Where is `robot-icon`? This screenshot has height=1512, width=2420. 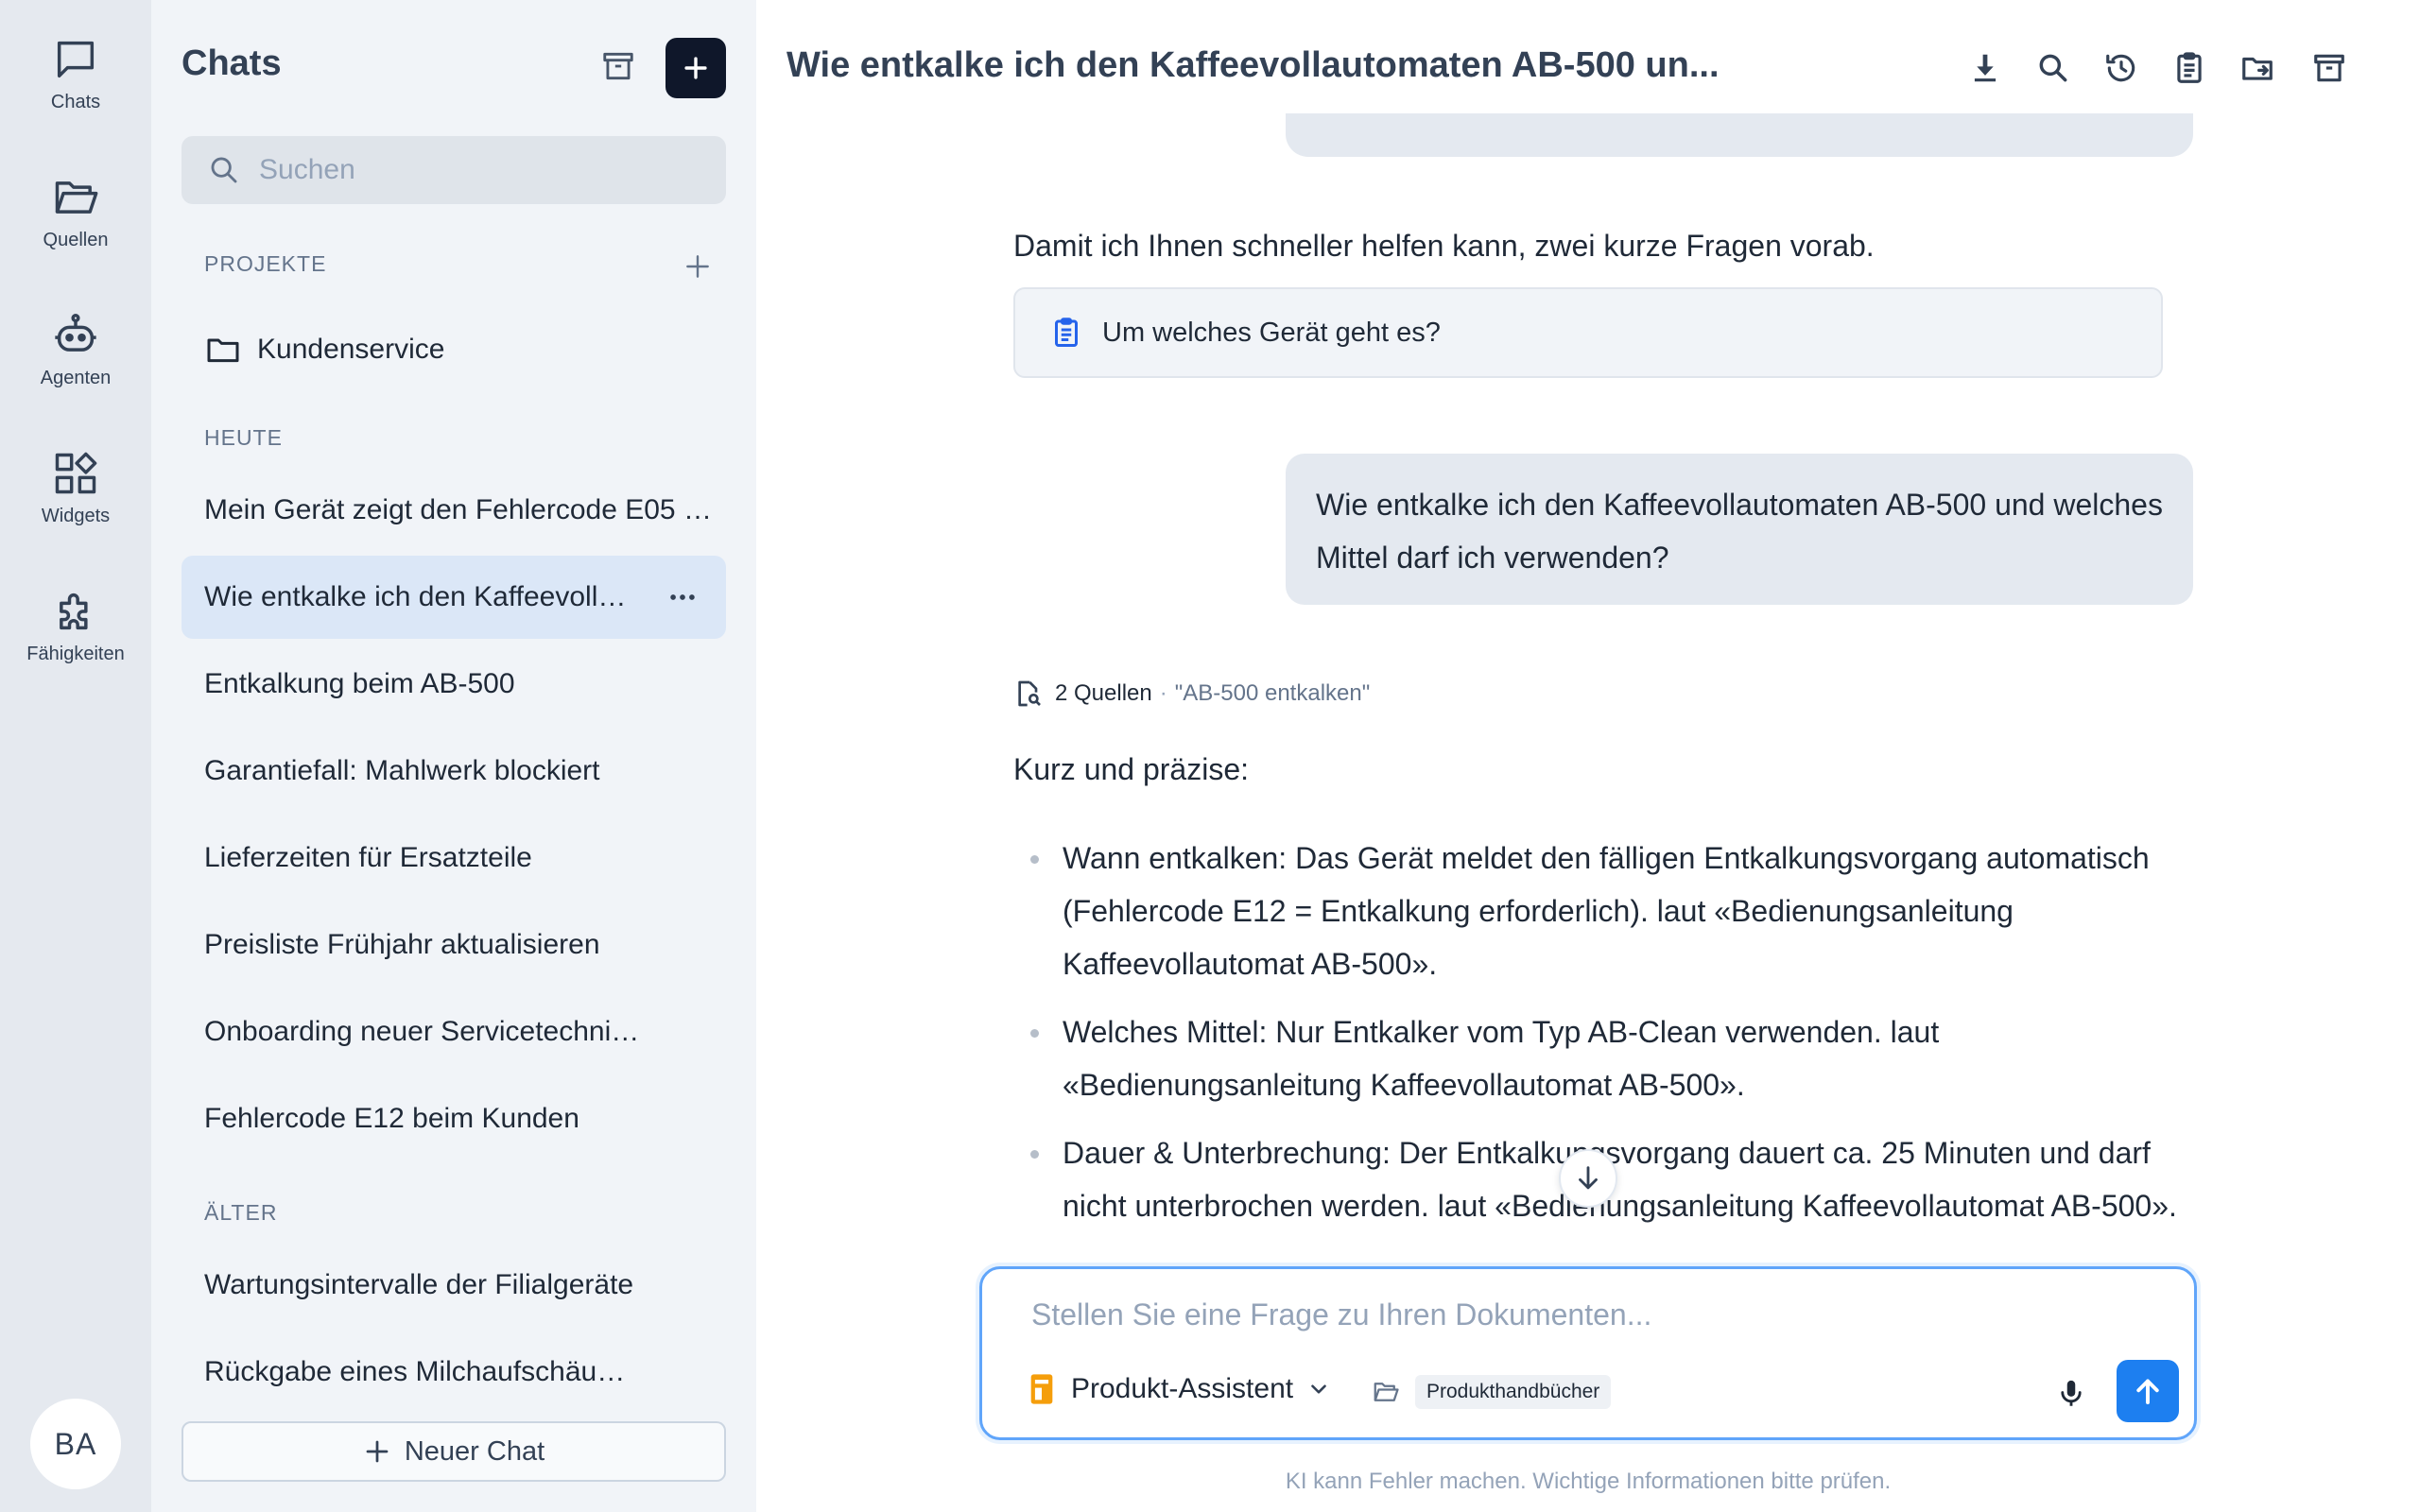
robot-icon is located at coordinates (75, 332).